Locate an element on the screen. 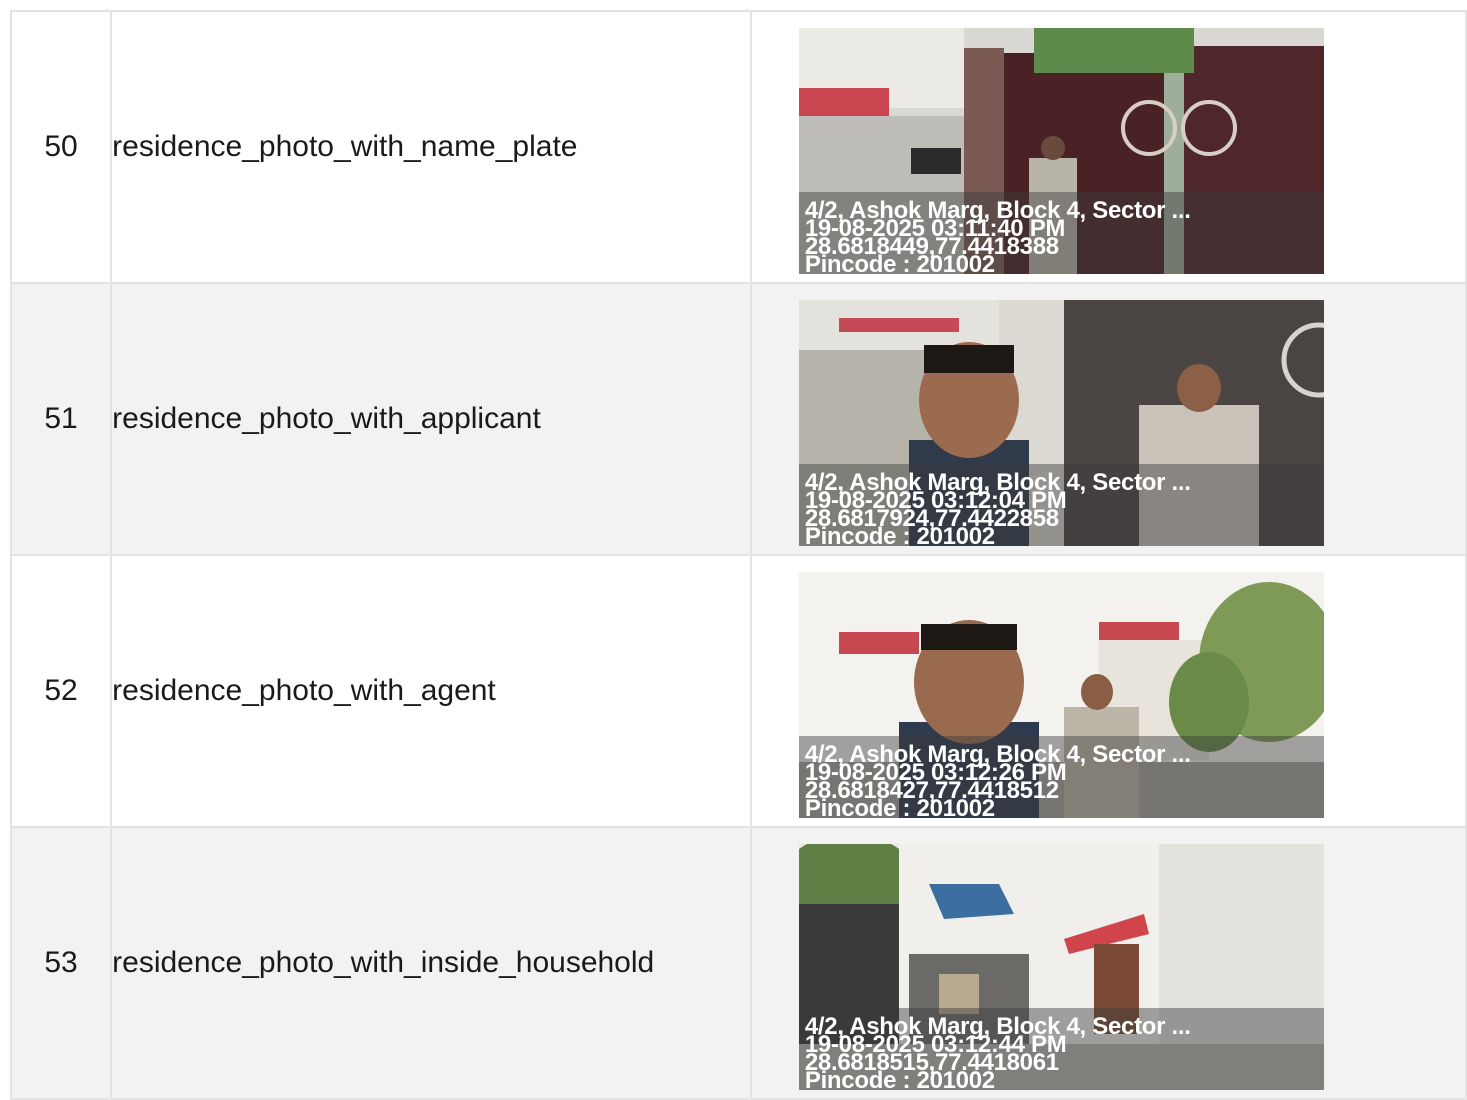 This screenshot has width=1467, height=1100. row-label: residence_photo_with_inside_household is located at coordinates (431, 963).